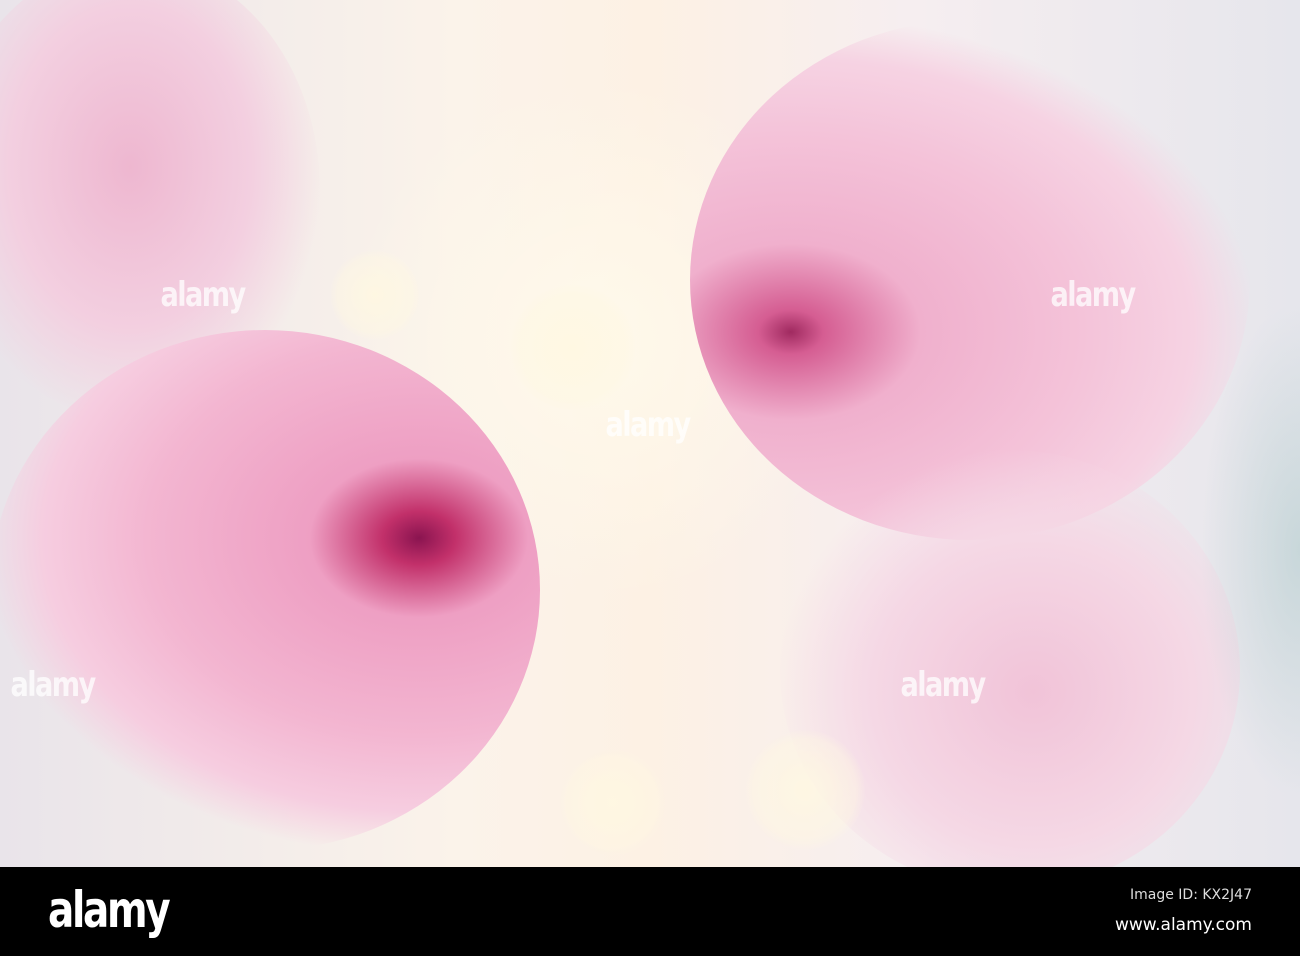 The image size is (1300, 956). What do you see at coordinates (1191, 895) in the screenshot?
I see `image-id: Image ID: KX2J47` at bounding box center [1191, 895].